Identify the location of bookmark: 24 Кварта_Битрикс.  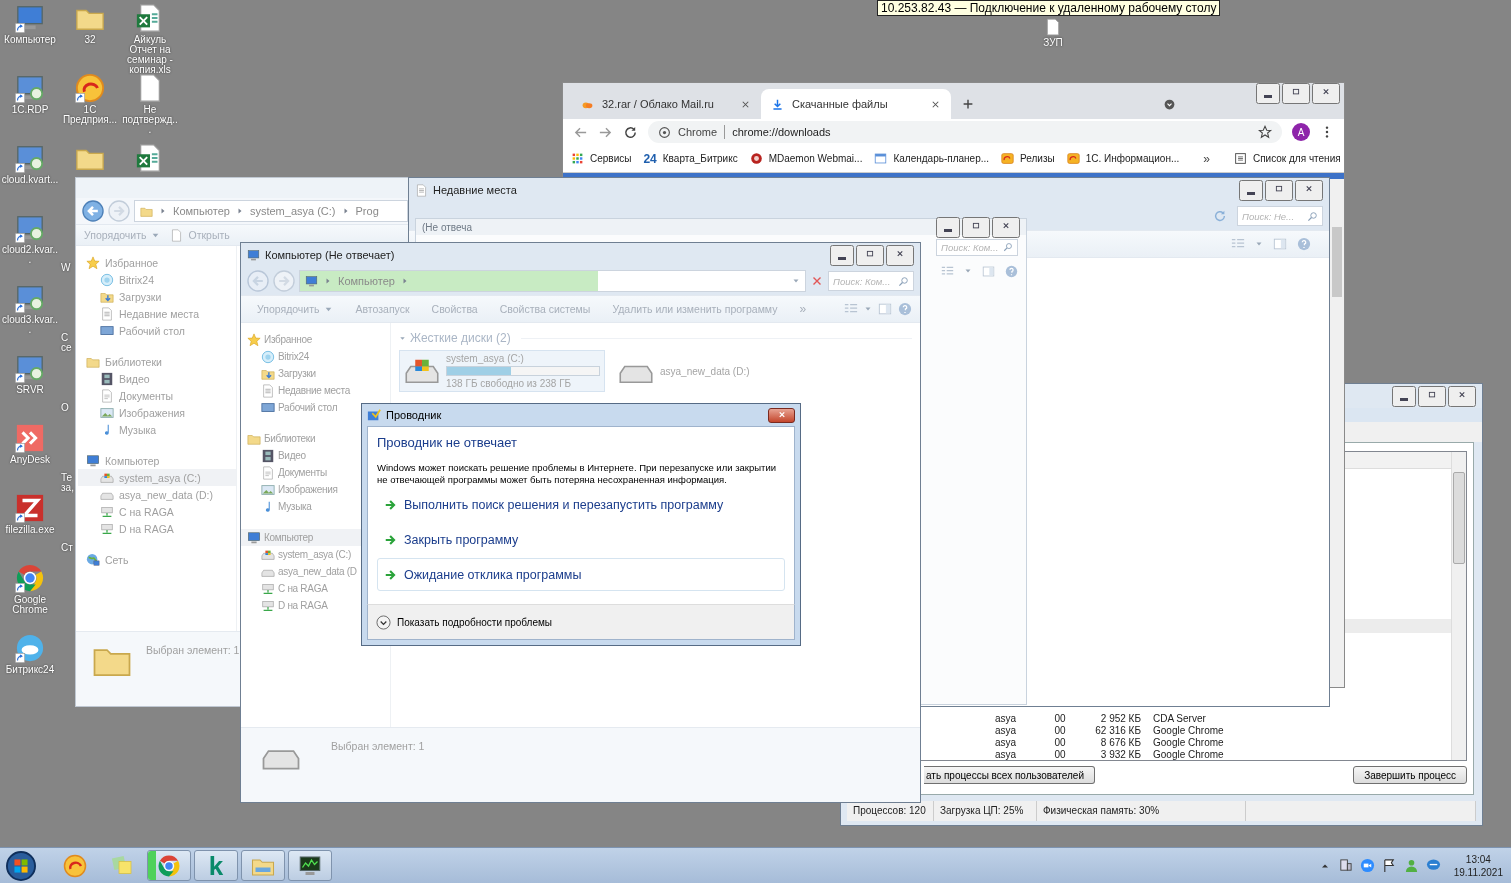
(690, 158).